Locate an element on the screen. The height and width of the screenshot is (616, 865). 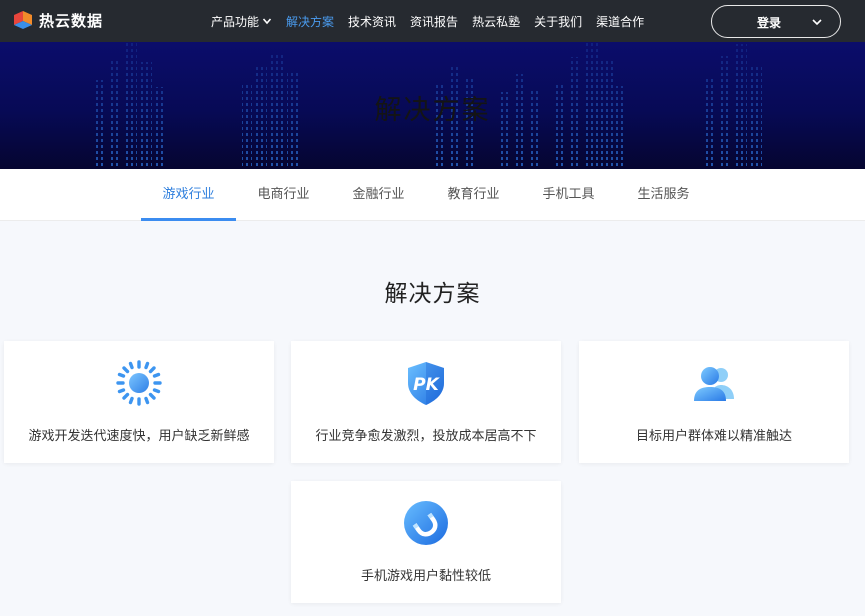
svg-text: PK is located at coordinates (426, 385).